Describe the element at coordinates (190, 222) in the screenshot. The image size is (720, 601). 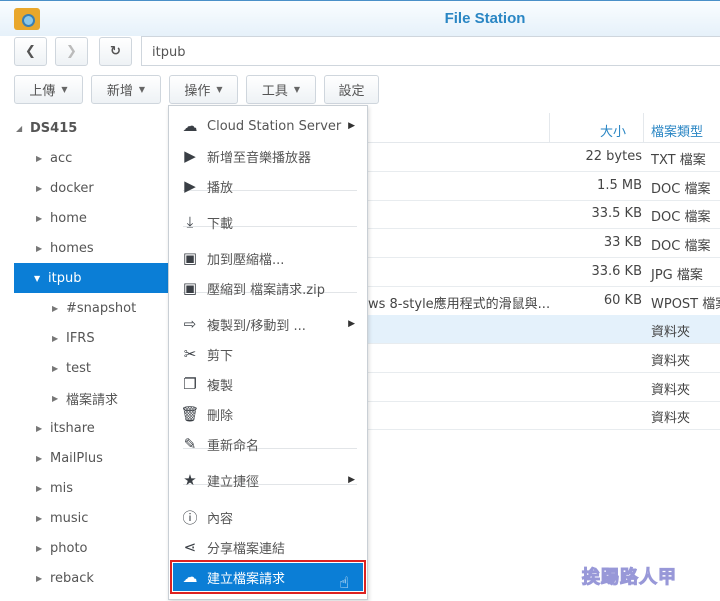
I see `download-icon: ⤓` at that location.